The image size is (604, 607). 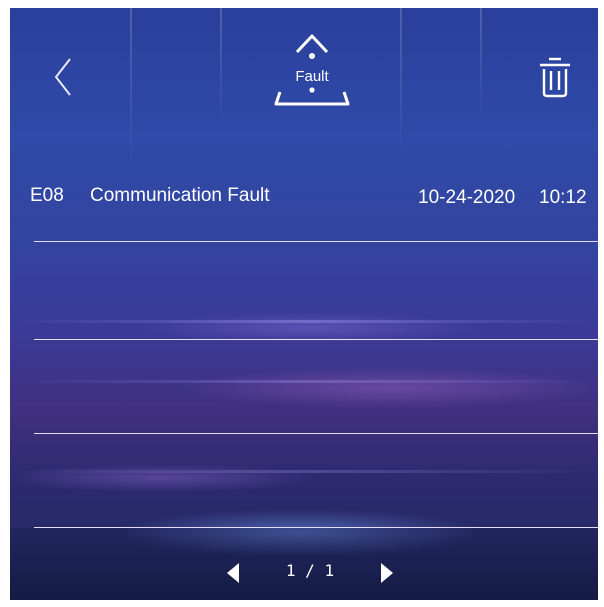 What do you see at coordinates (312, 76) in the screenshot?
I see `page-title: Fault` at bounding box center [312, 76].